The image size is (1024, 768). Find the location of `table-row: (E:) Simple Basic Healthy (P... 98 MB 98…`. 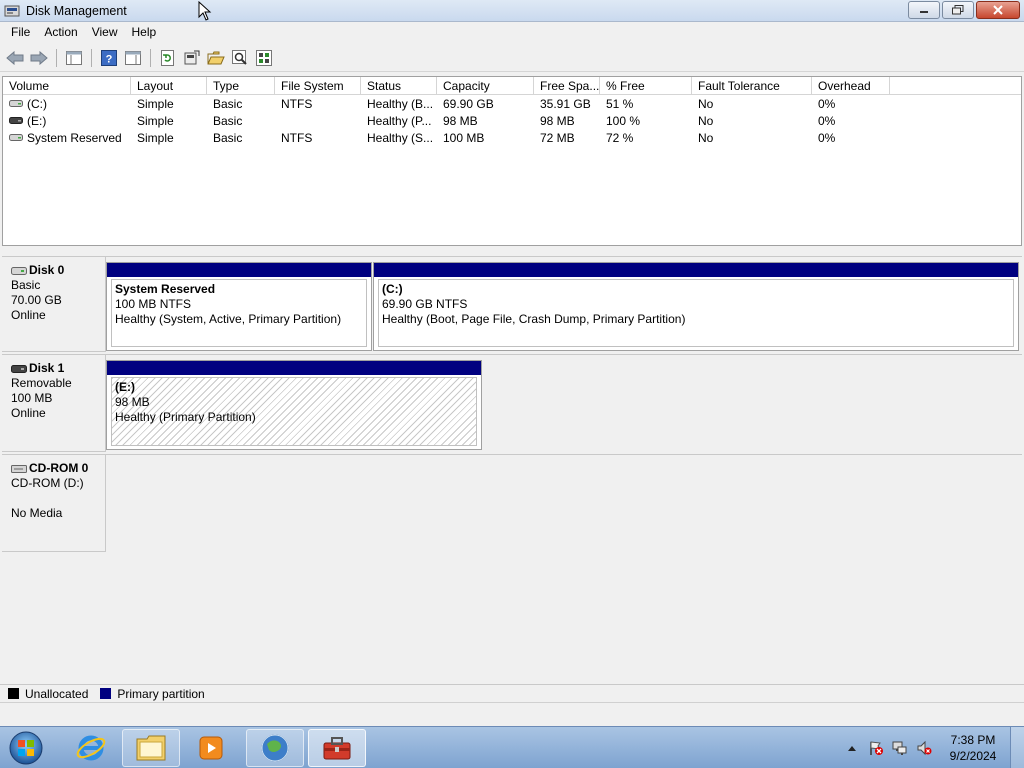

table-row: (E:) Simple Basic Healthy (P... 98 MB 98… is located at coordinates (512, 120).